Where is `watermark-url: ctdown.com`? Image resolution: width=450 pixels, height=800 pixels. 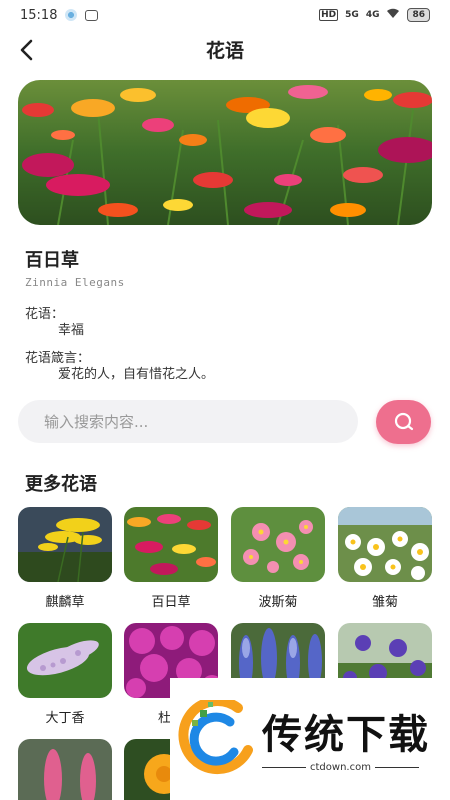
watermark-url: ctdown.com is located at coordinates (340, 767).